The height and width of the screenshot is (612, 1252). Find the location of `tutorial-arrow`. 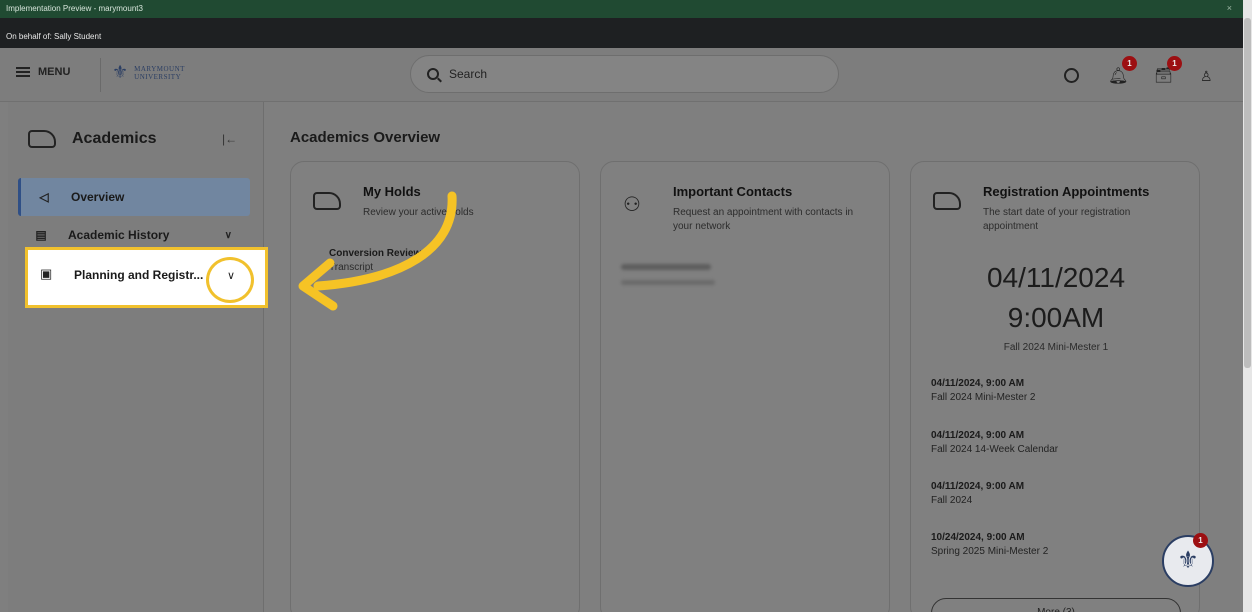

tutorial-arrow is located at coordinates (377, 251).